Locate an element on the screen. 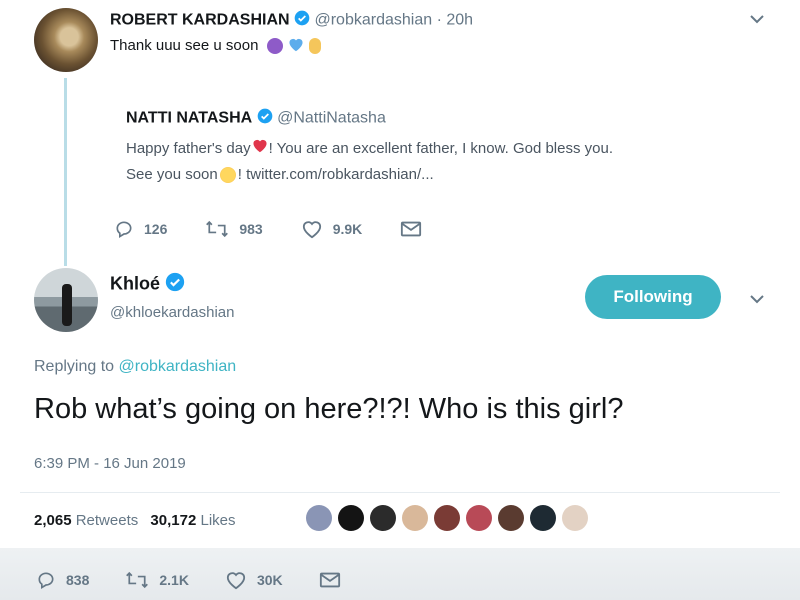 This screenshot has width=800, height=600. quoted-reply-text: Thank uuu see u soon is located at coordinates (215, 46).